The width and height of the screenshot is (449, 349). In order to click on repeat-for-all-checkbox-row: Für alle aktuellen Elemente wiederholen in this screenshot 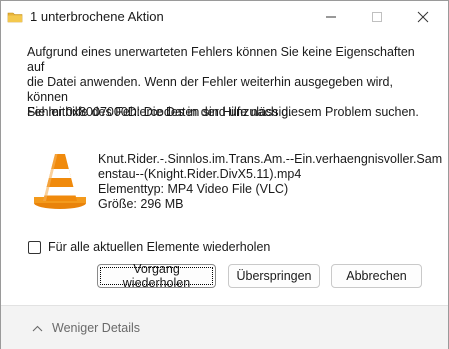, I will do `click(149, 247)`.